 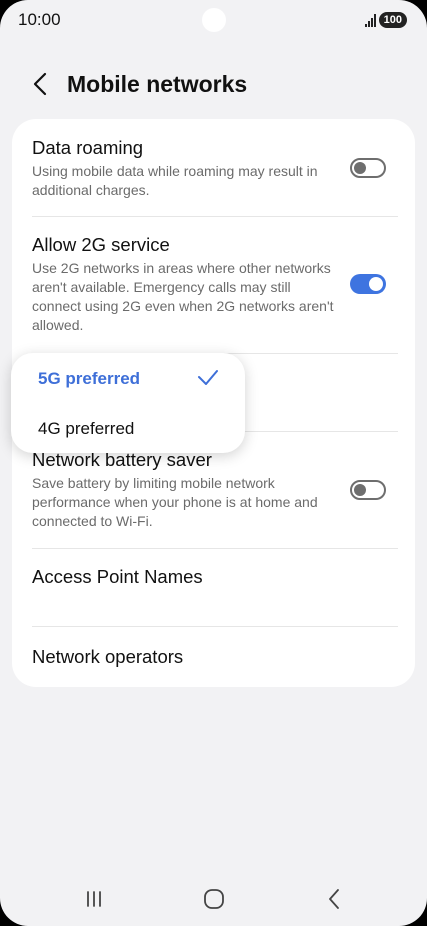 I want to click on front-camera, so click(x=214, y=20).